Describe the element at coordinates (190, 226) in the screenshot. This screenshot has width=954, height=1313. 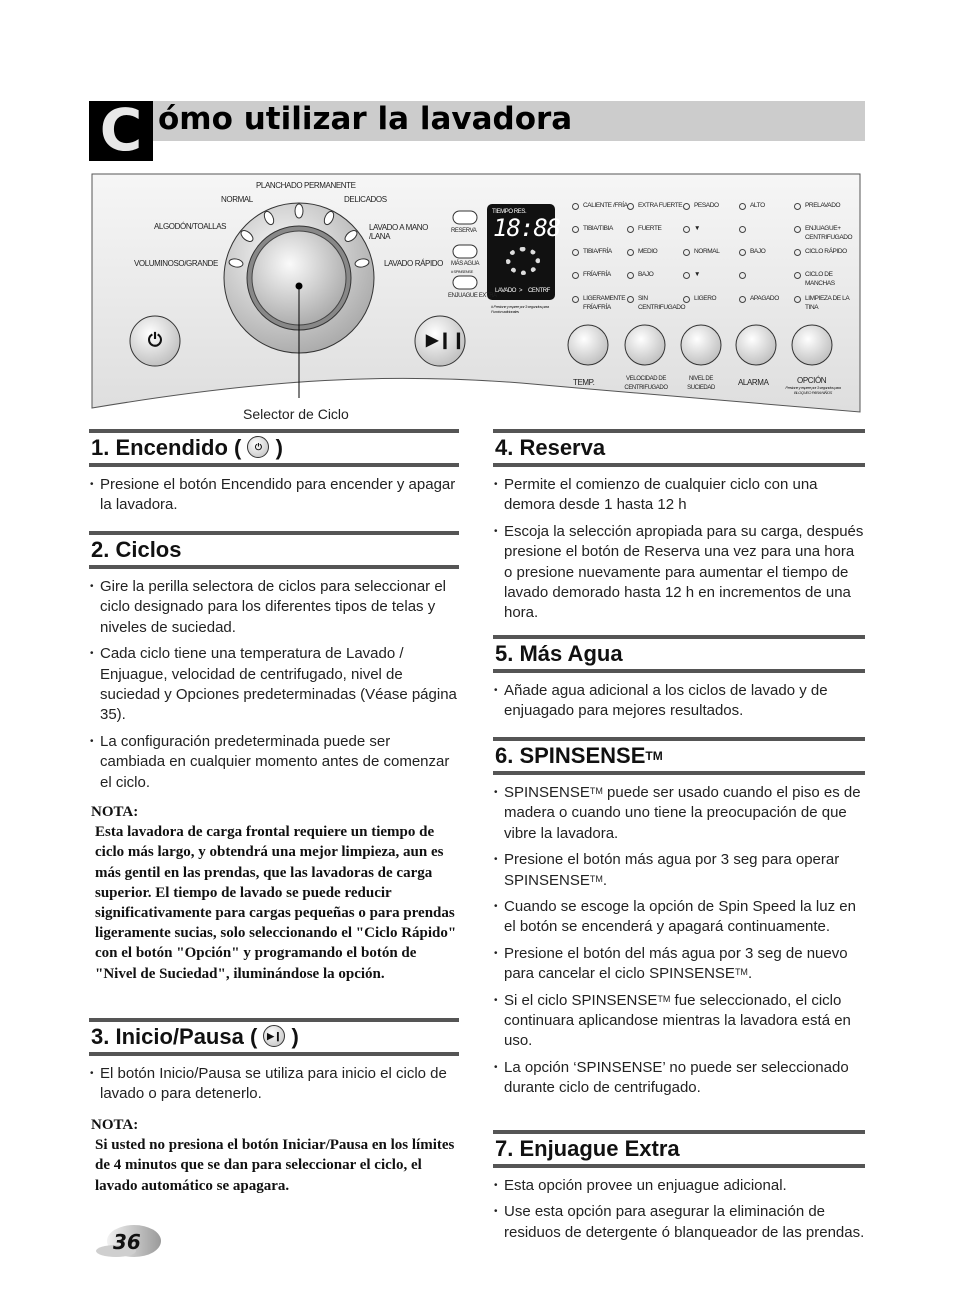
I see `program-algodon-toallas: ALGODÓN/TOALLAS` at that location.